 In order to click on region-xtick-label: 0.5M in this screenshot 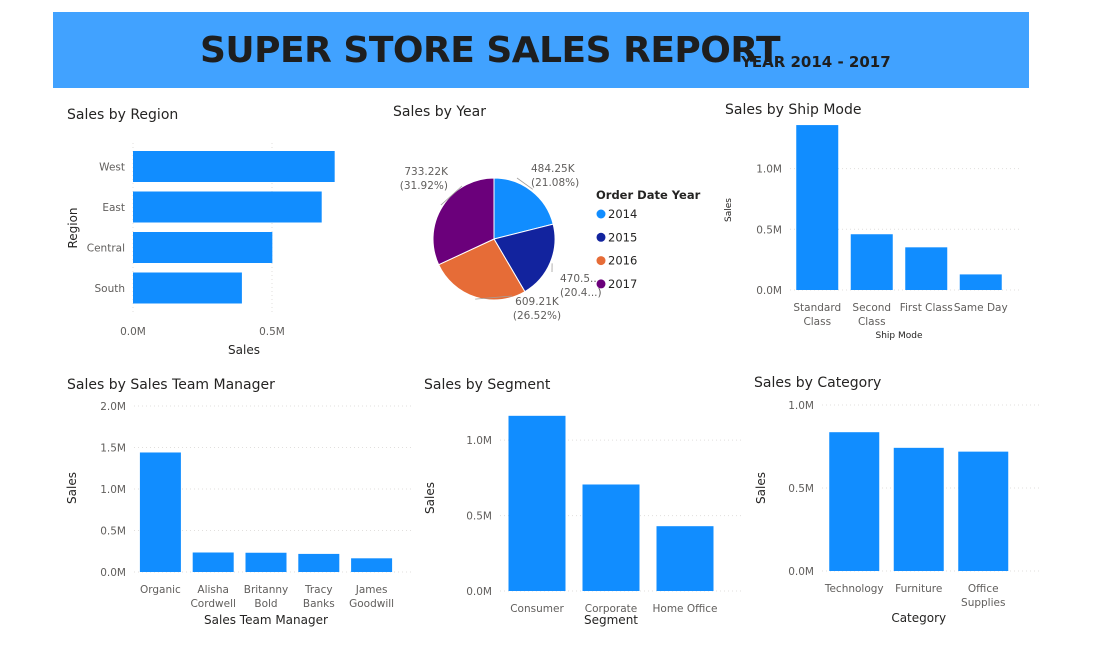, I will do `click(272, 332)`.